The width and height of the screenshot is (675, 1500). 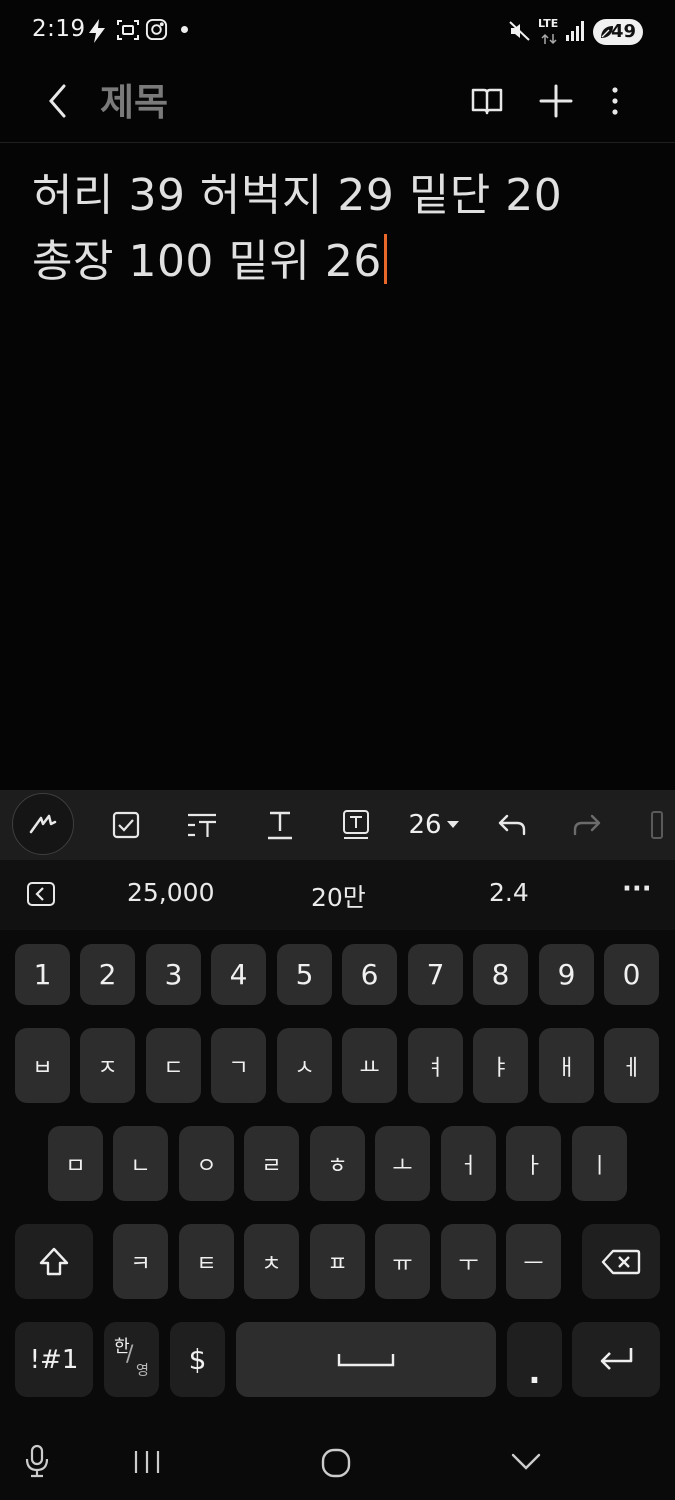 I want to click on key-2: 2, so click(x=107, y=974).